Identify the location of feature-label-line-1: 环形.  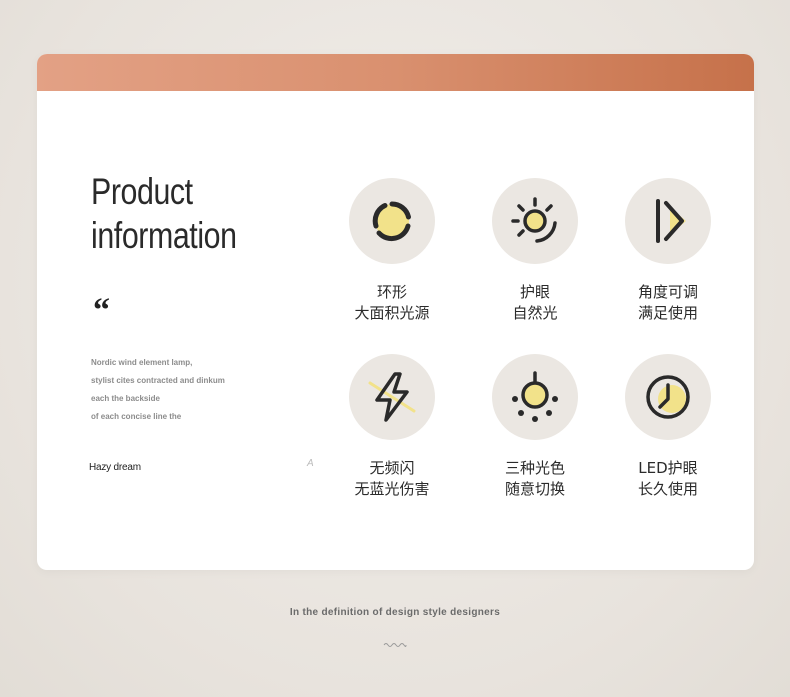
(391, 292).